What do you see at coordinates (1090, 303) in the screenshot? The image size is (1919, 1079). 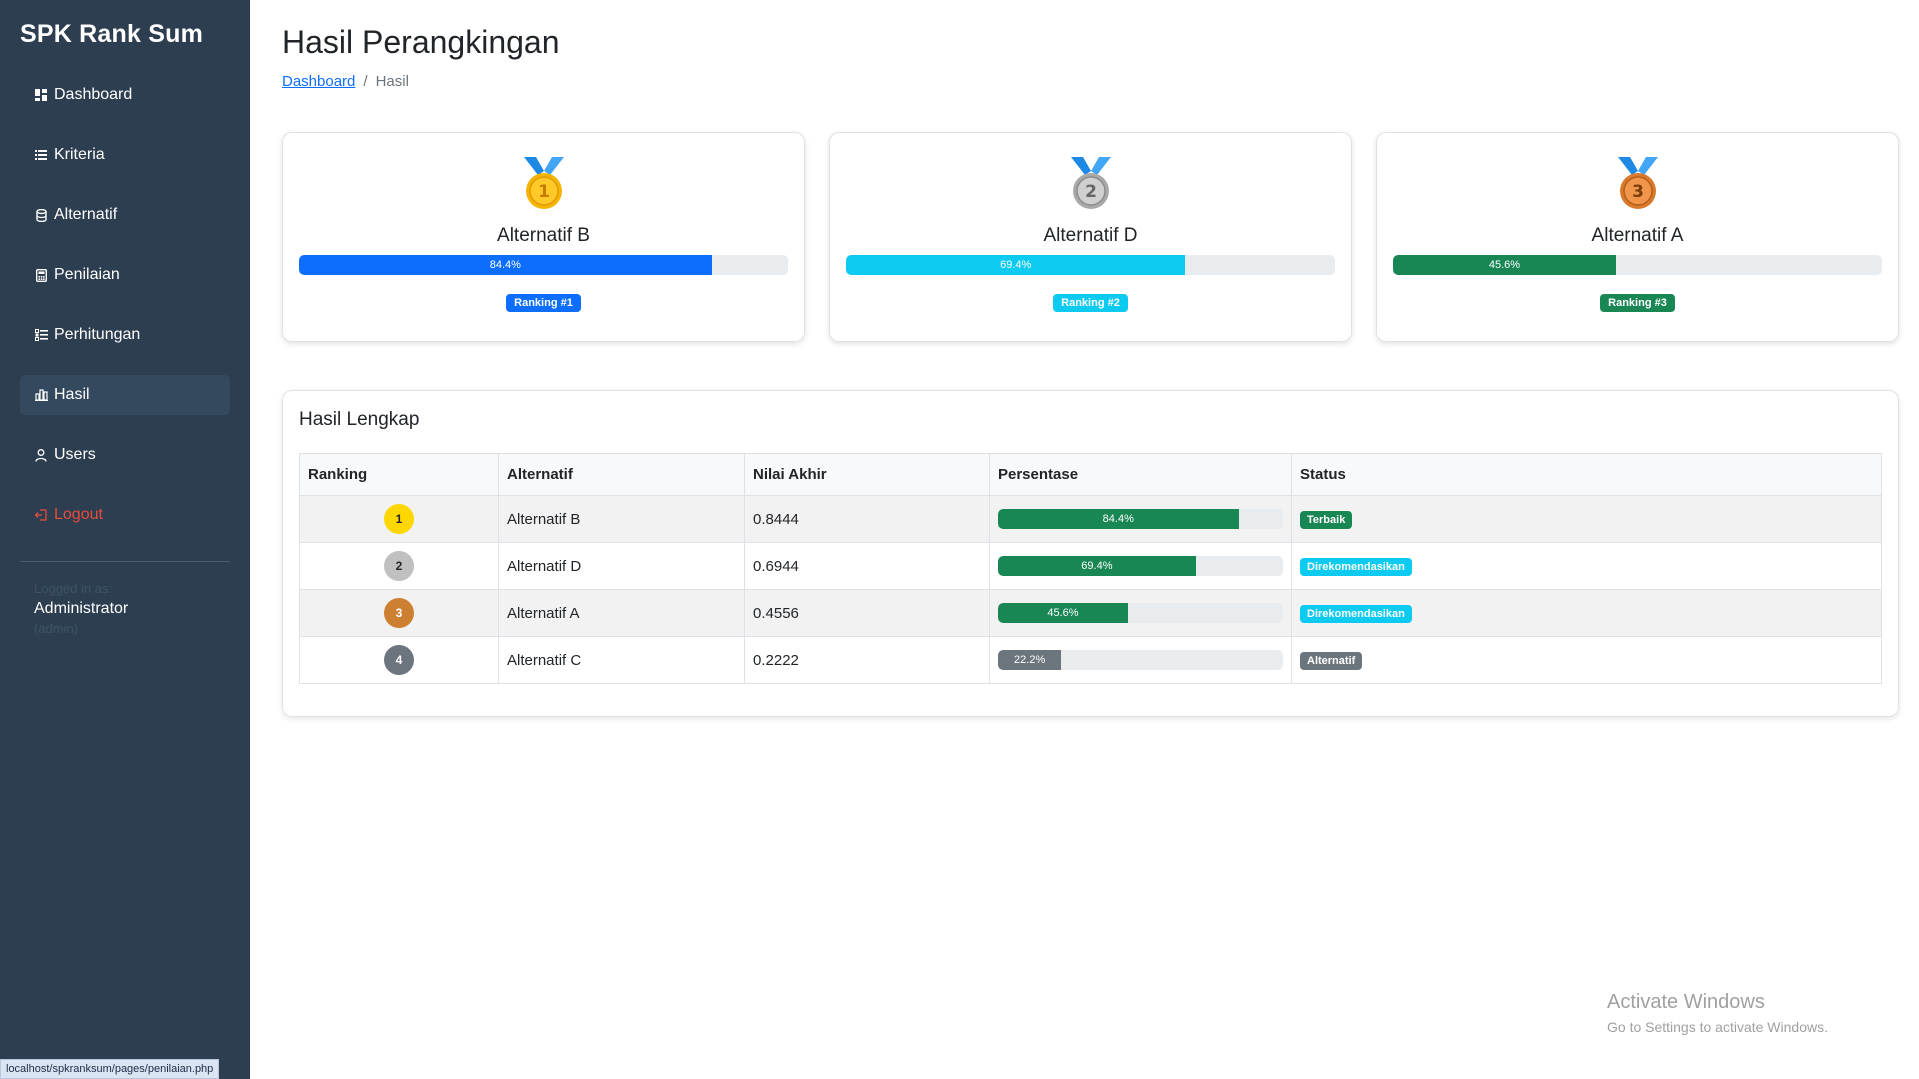 I see `rank-badge: Ranking #2` at bounding box center [1090, 303].